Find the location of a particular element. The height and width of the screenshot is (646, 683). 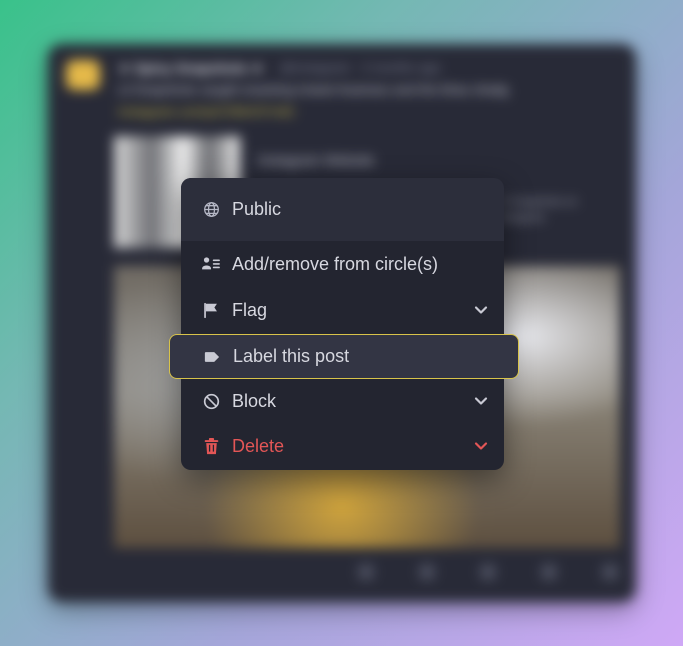

menu-item-label: Flag is located at coordinates (250, 309).